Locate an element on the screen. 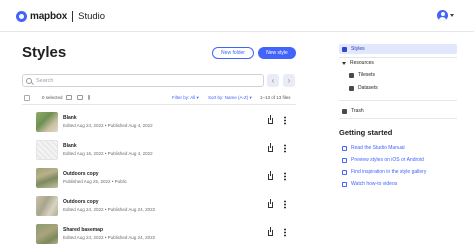 The height and width of the screenshot is (251, 474). top-bar: mapbox Studio is located at coordinates (237, 16).